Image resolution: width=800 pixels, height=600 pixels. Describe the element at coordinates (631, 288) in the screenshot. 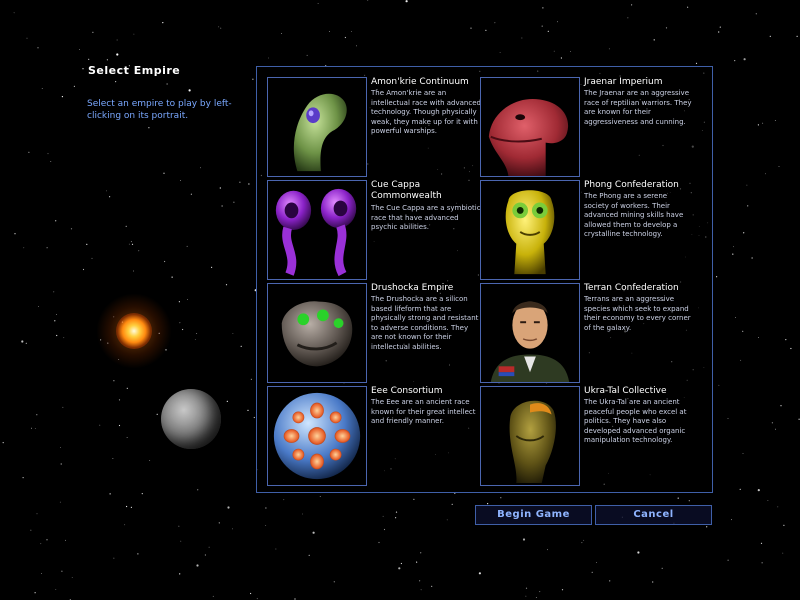

I see `empire-name: Terran Confederation` at that location.